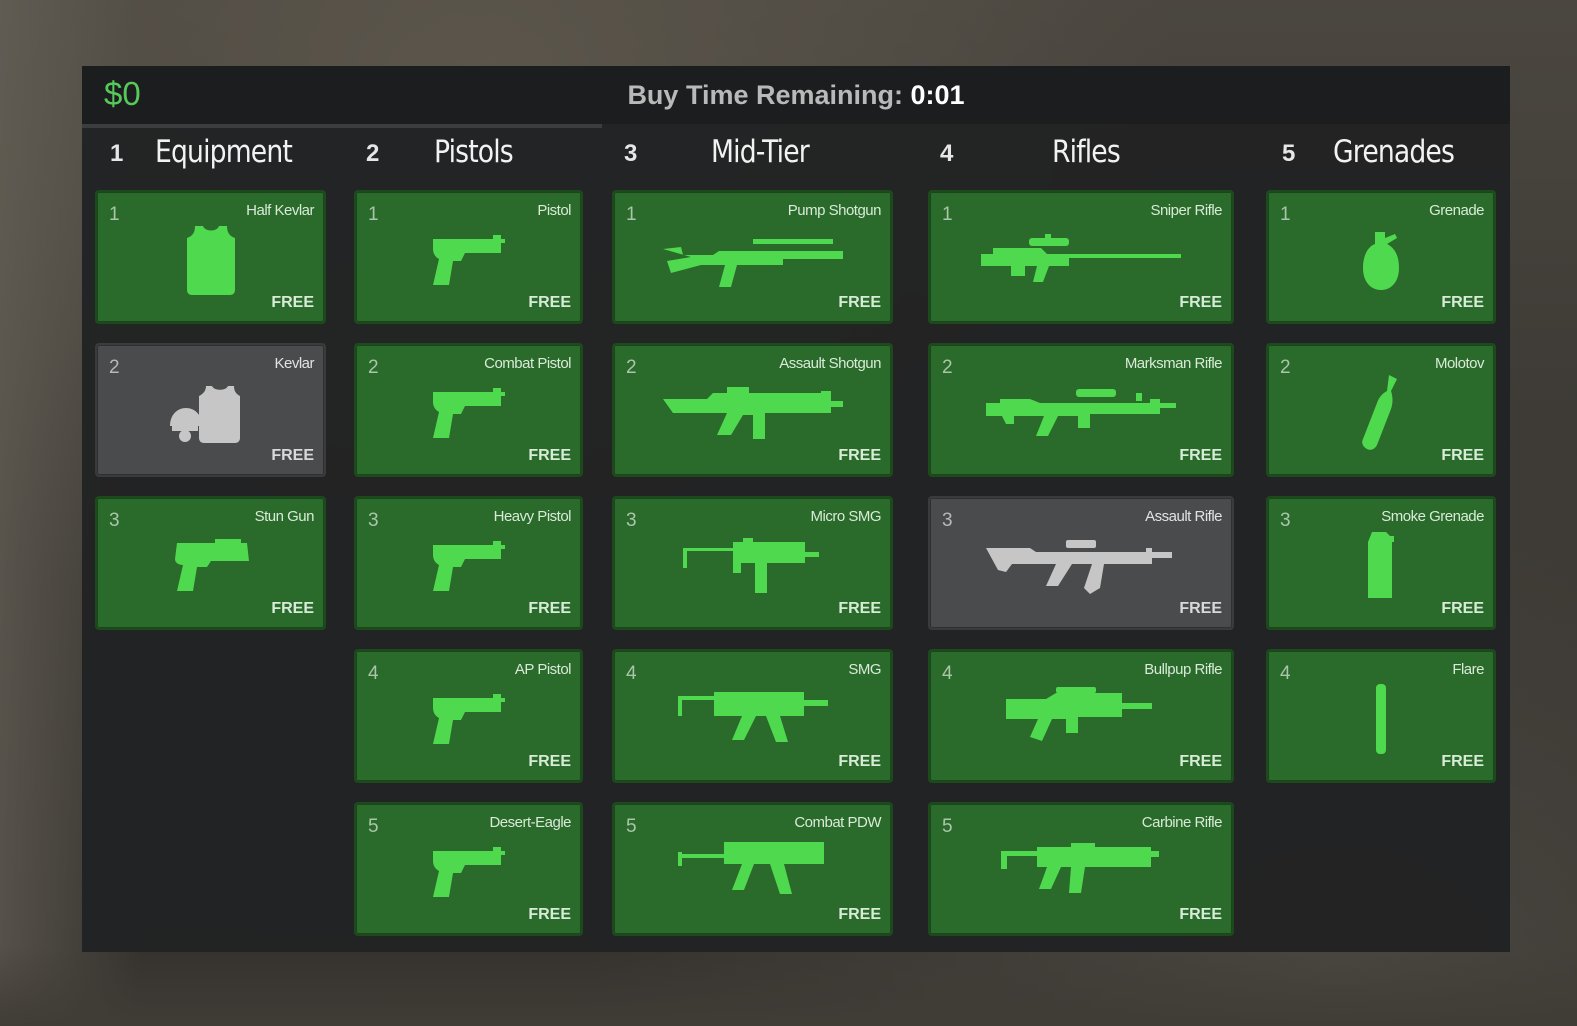  I want to click on category-tab: 2 Pistols, so click(468, 159).